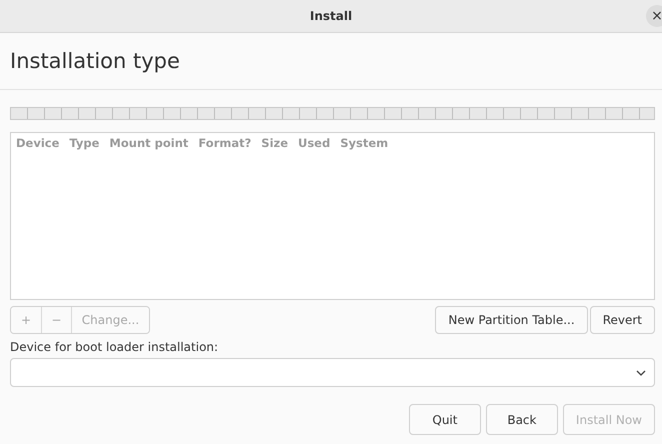  Describe the element at coordinates (95, 61) in the screenshot. I see `page-heading: Installation type` at that location.